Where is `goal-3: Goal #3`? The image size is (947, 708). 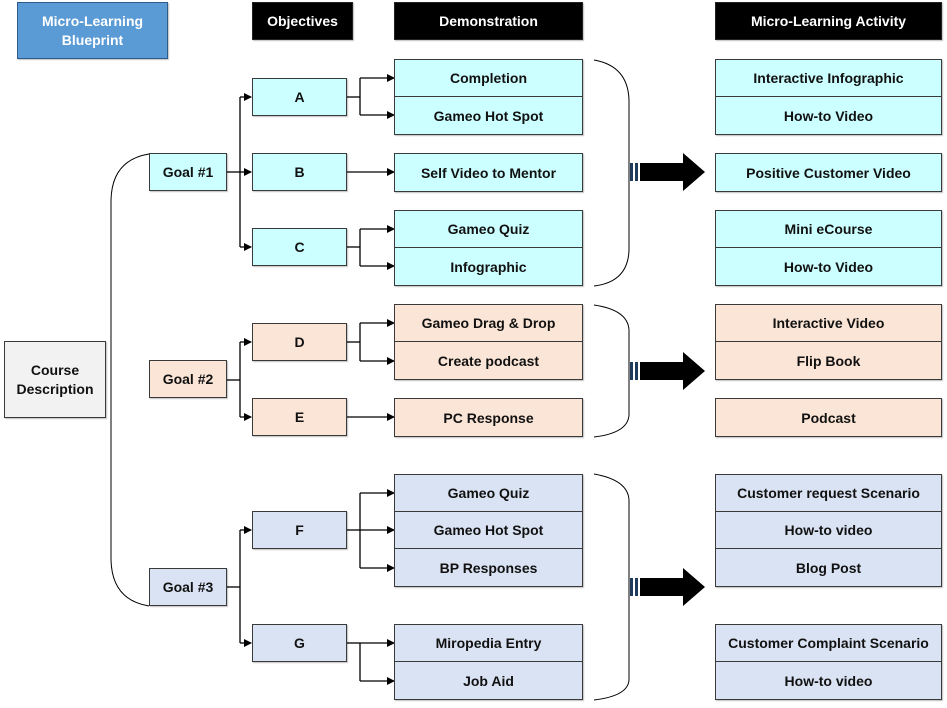
goal-3: Goal #3 is located at coordinates (188, 587).